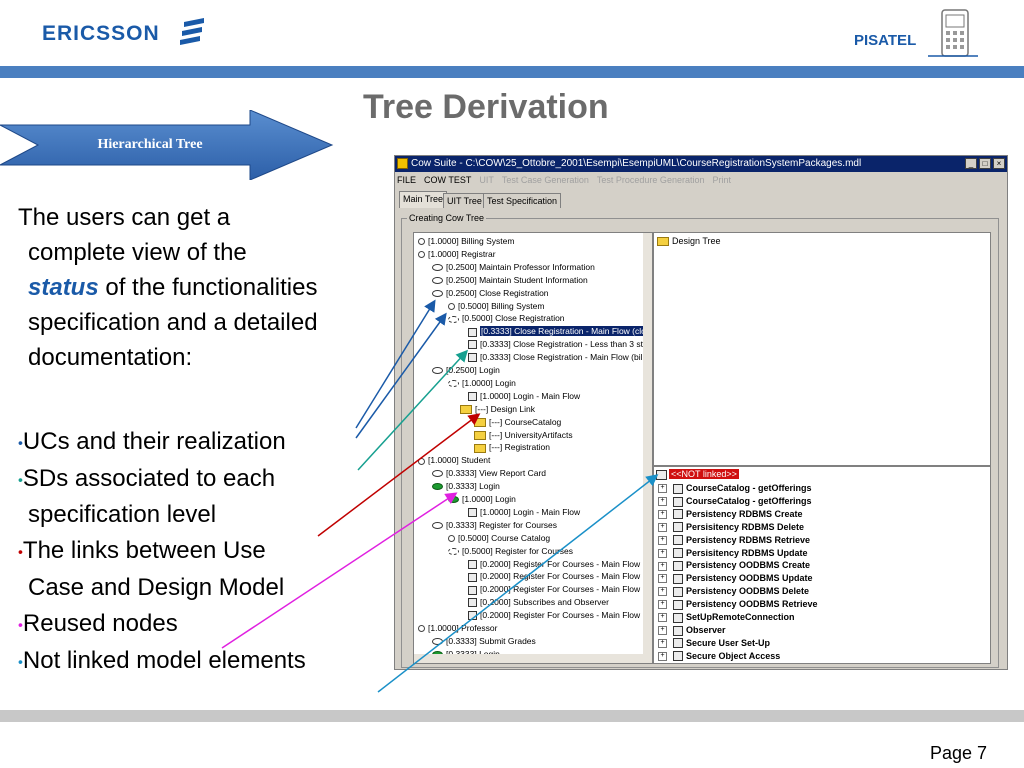  What do you see at coordinates (421, 461) in the screenshot?
I see `actor-icon` at bounding box center [421, 461].